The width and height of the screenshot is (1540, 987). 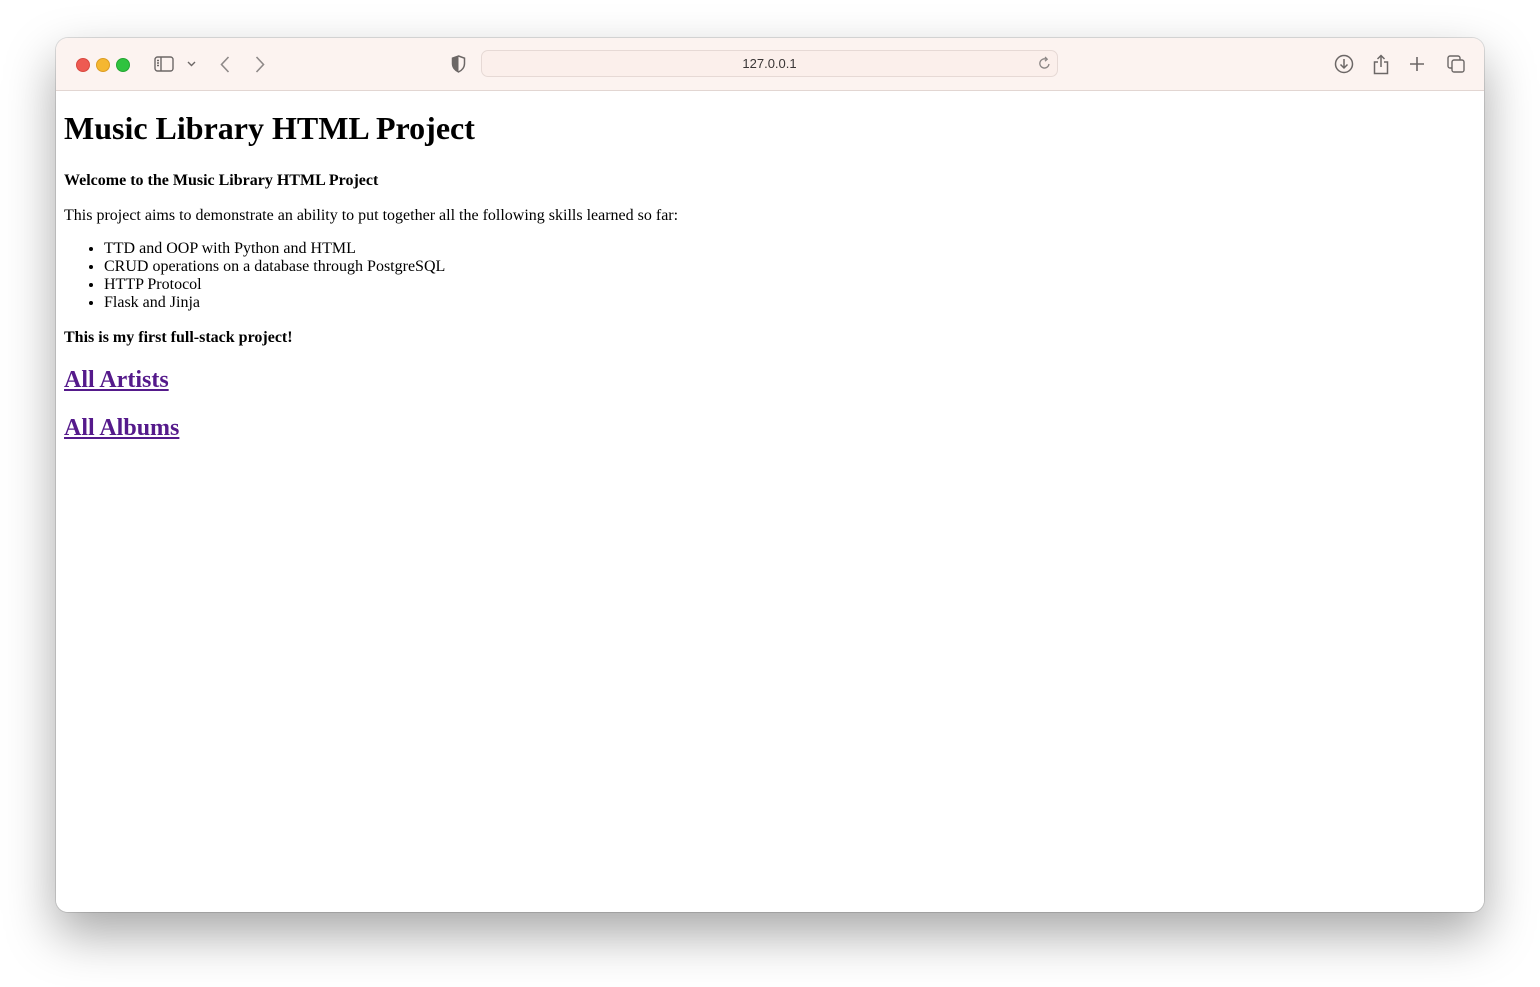 What do you see at coordinates (790, 303) in the screenshot?
I see `list-item: Flask and Jinja` at bounding box center [790, 303].